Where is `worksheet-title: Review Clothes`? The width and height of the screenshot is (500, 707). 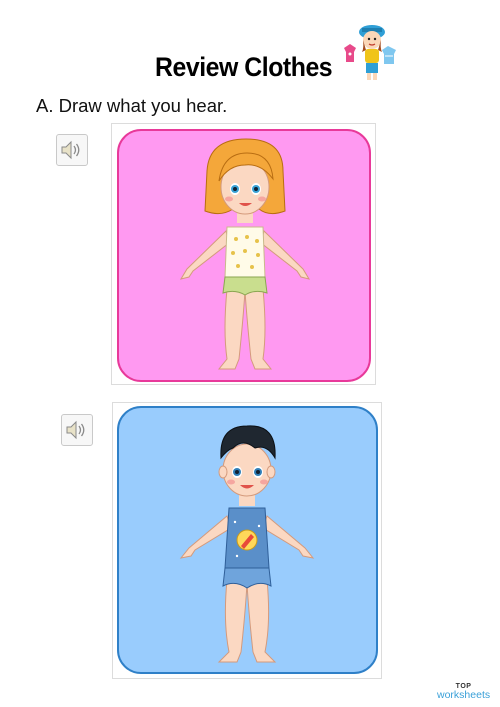 worksheet-title: Review Clothes is located at coordinates (244, 67).